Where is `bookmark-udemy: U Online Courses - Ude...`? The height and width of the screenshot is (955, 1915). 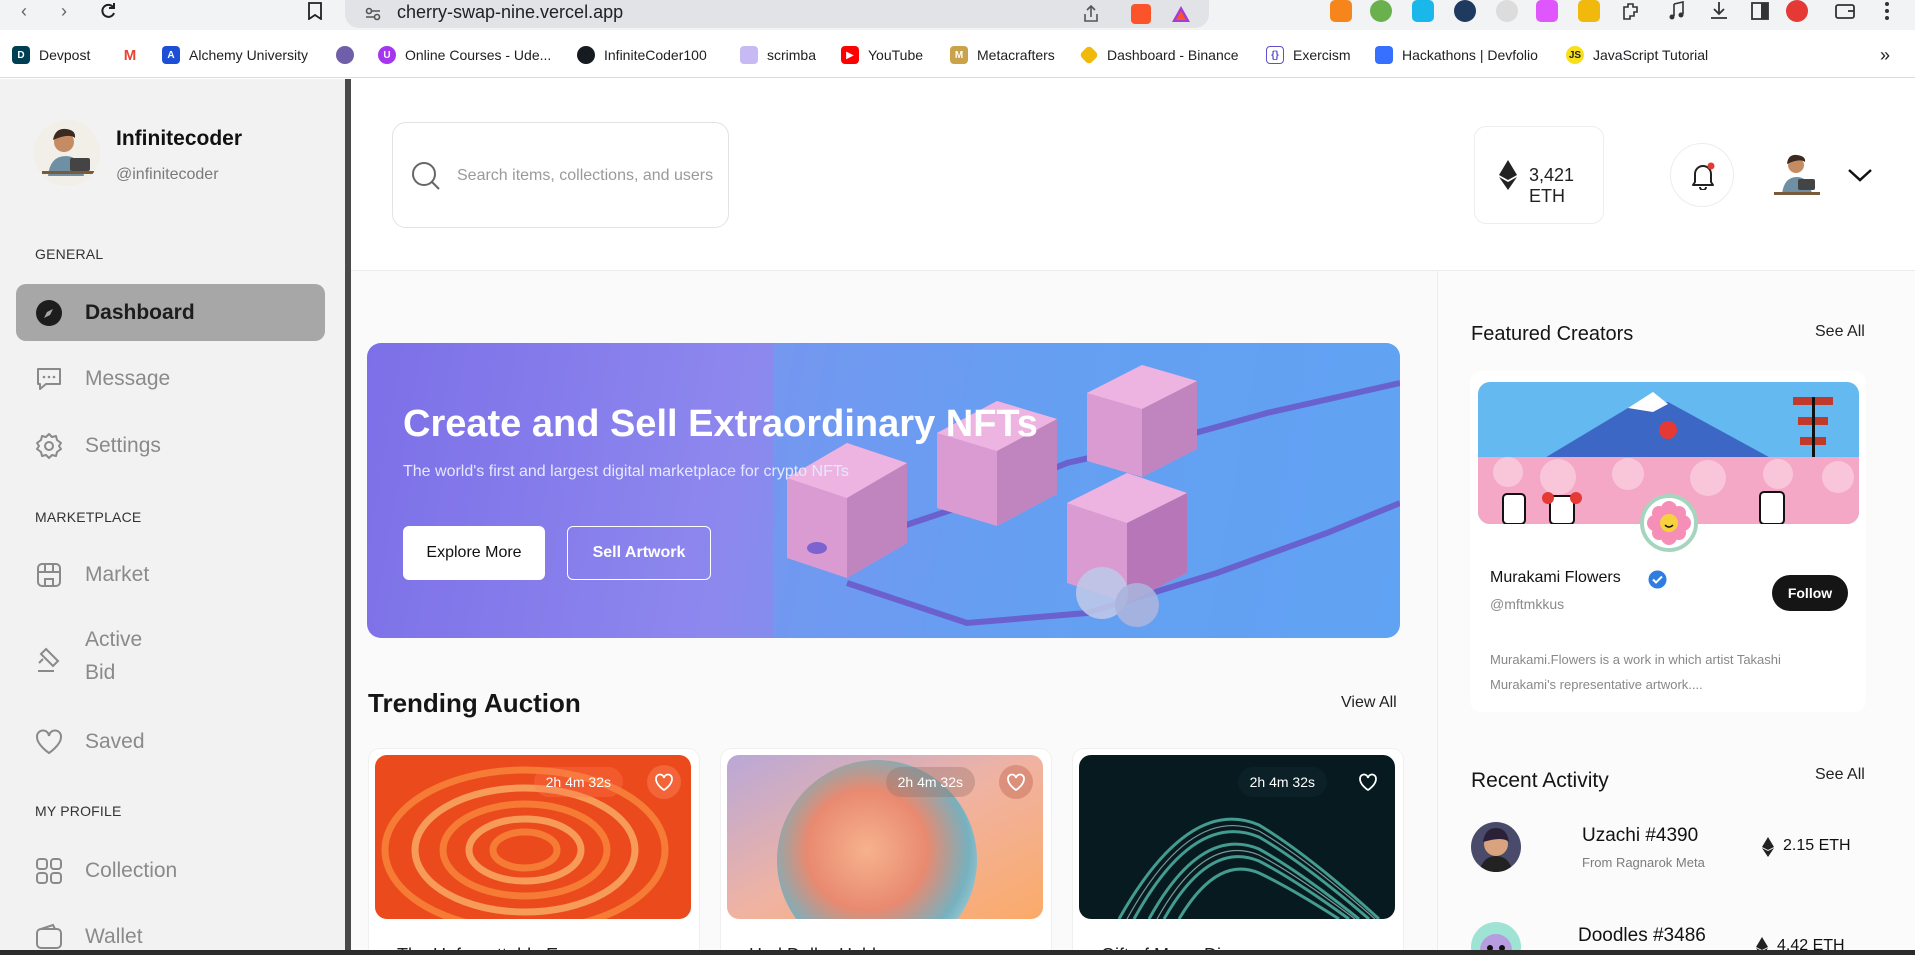
bookmark-udemy: U Online Courses - Ude... is located at coordinates (464, 55).